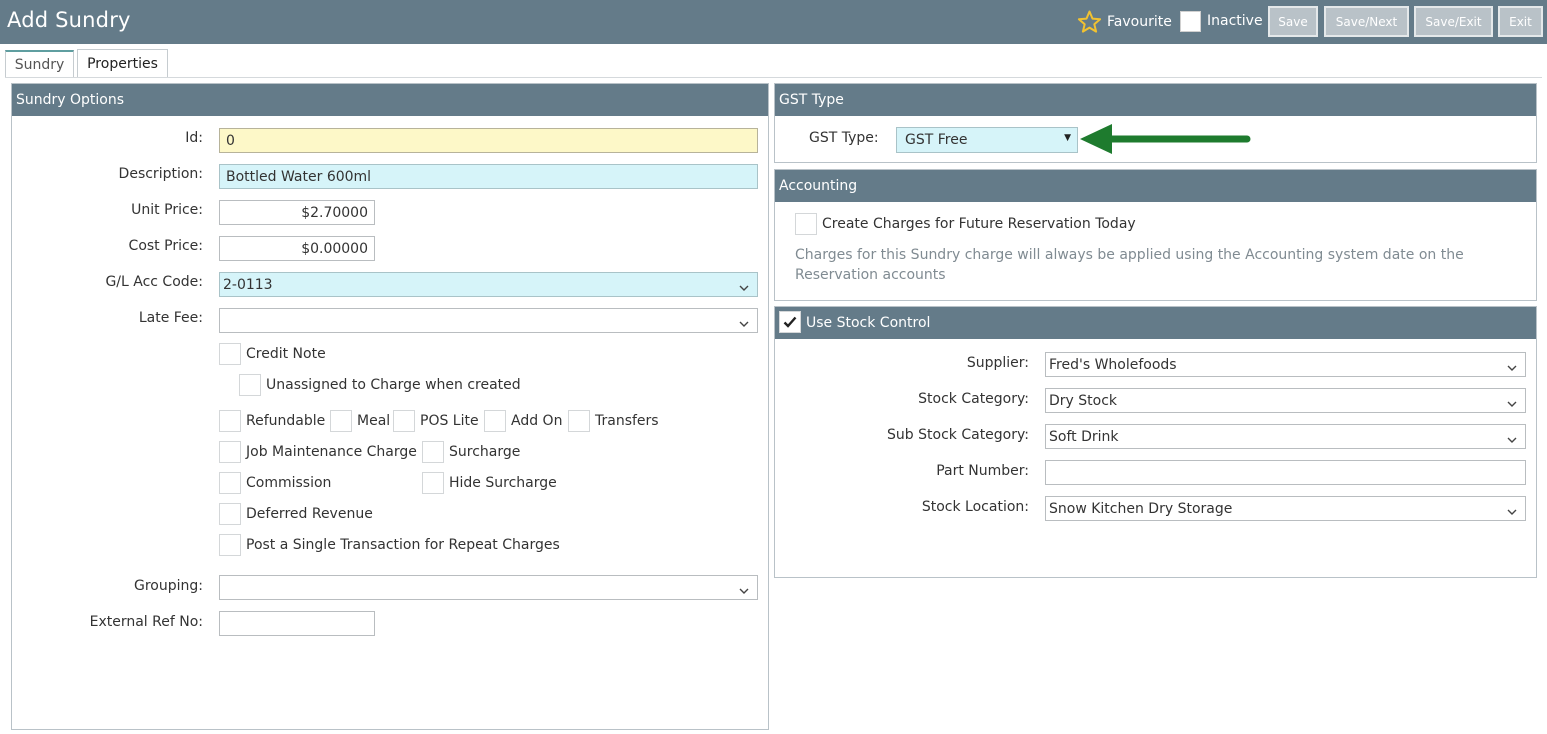 This screenshot has height=734, width=1547. What do you see at coordinates (975, 507) in the screenshot?
I see `stock-location-label: Stock Location:` at bounding box center [975, 507].